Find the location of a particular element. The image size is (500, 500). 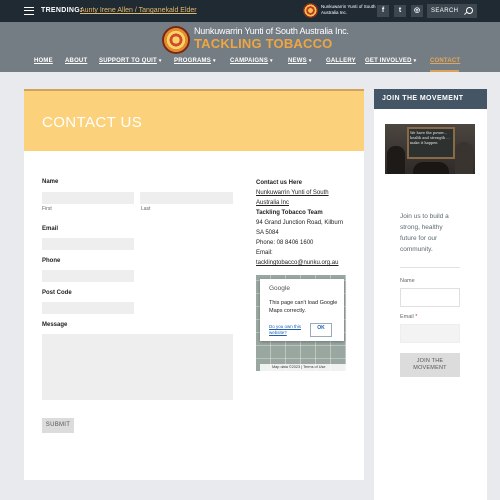

search-icon is located at coordinates (469, 10).